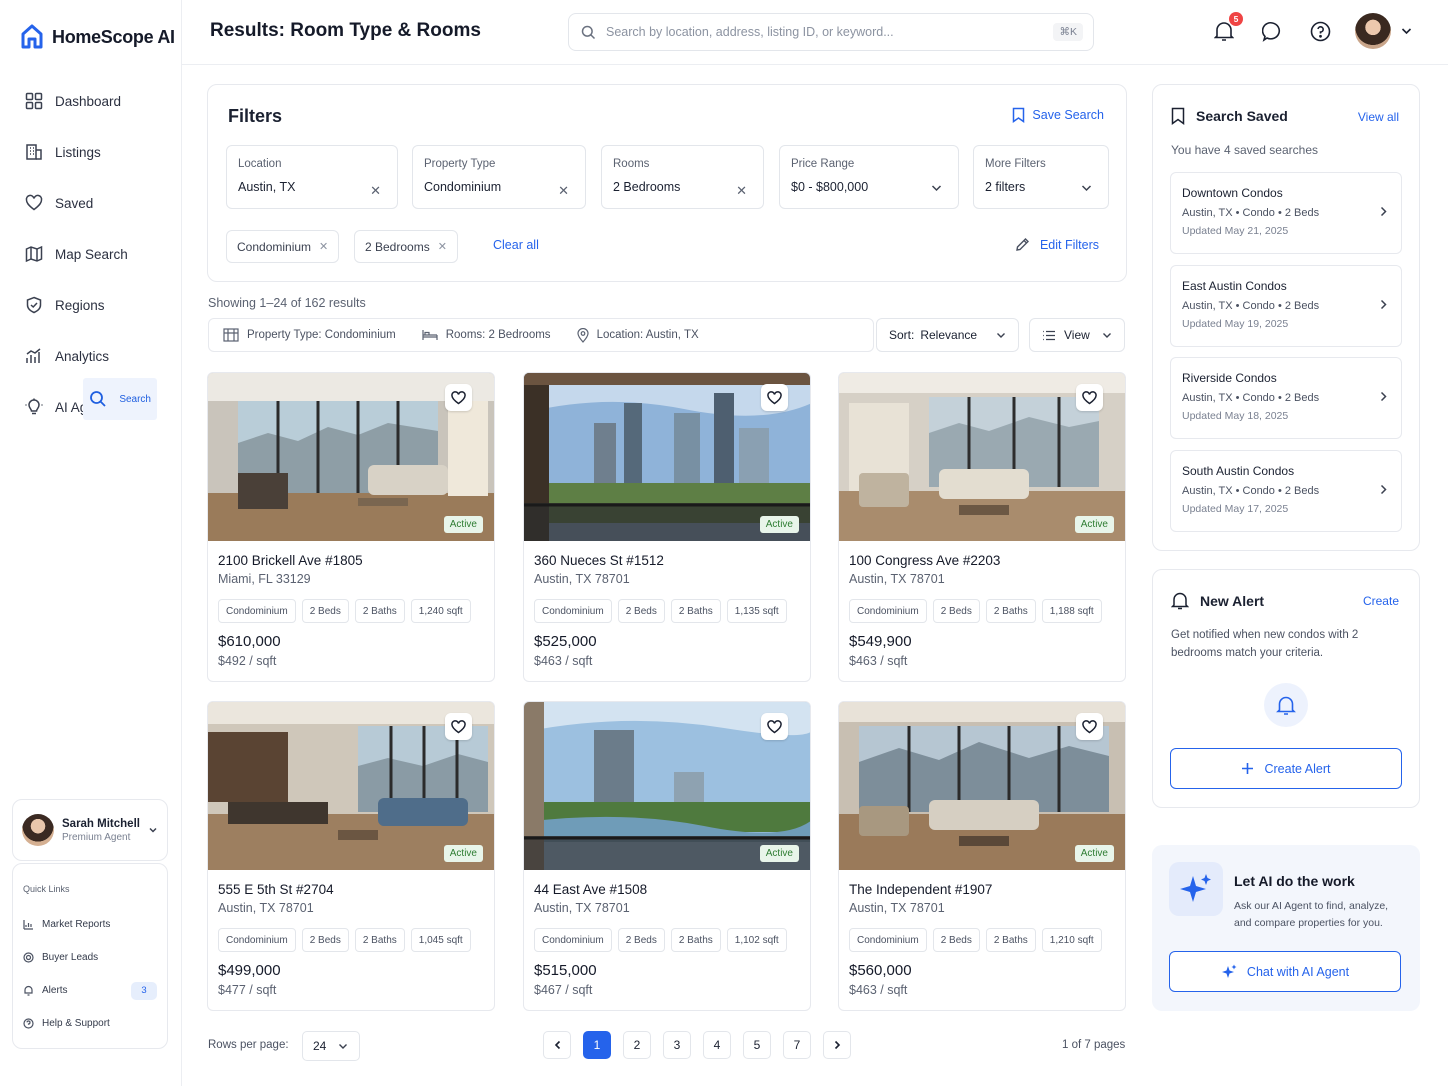 This screenshot has height=1086, width=1448. I want to click on sidebar-item-map-search: Map Search, so click(90, 254).